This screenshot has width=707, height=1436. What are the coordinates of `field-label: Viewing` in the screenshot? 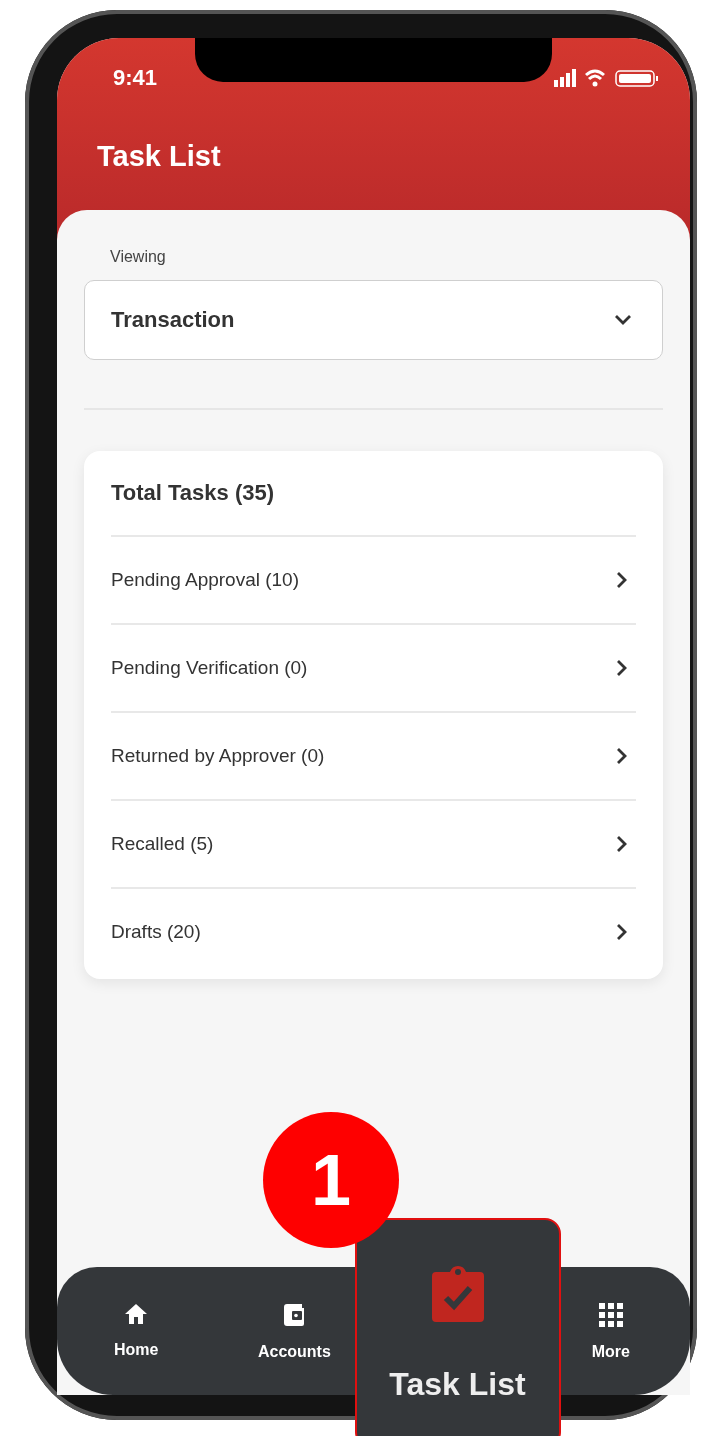 It's located at (138, 257).